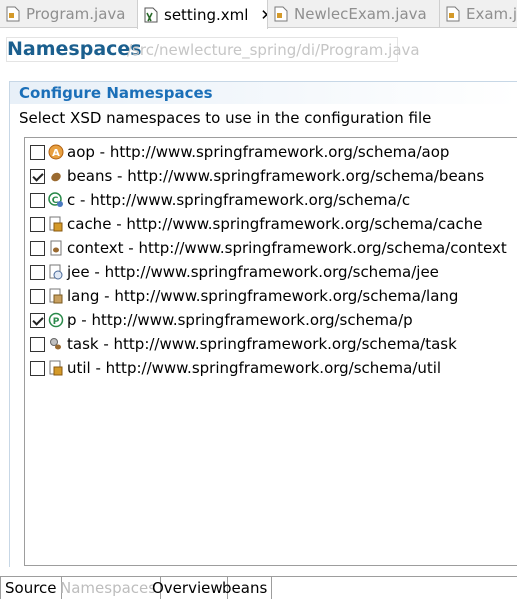 The image size is (517, 599). Describe the element at coordinates (31, 588) in the screenshot. I see `tab-source: Source` at that location.